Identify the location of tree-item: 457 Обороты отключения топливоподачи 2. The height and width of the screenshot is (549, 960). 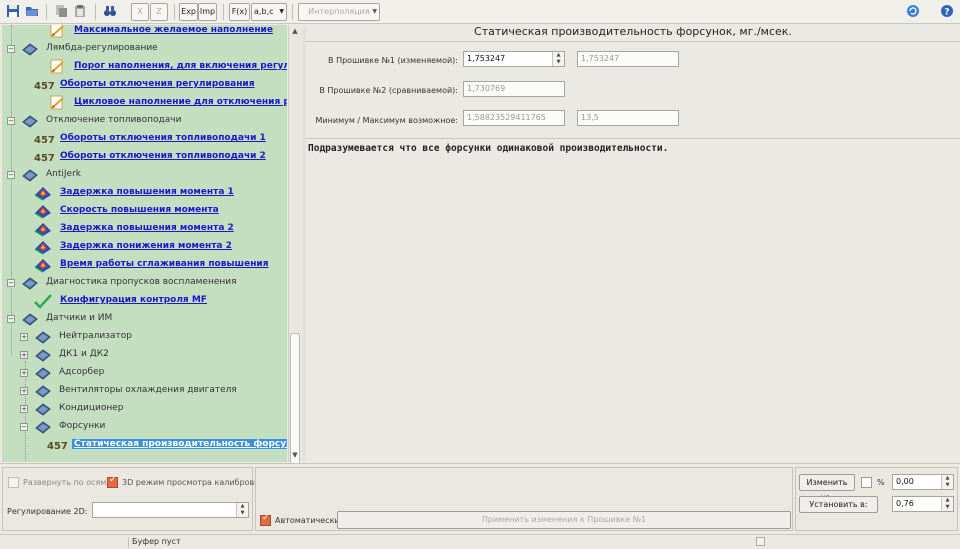
(144, 157).